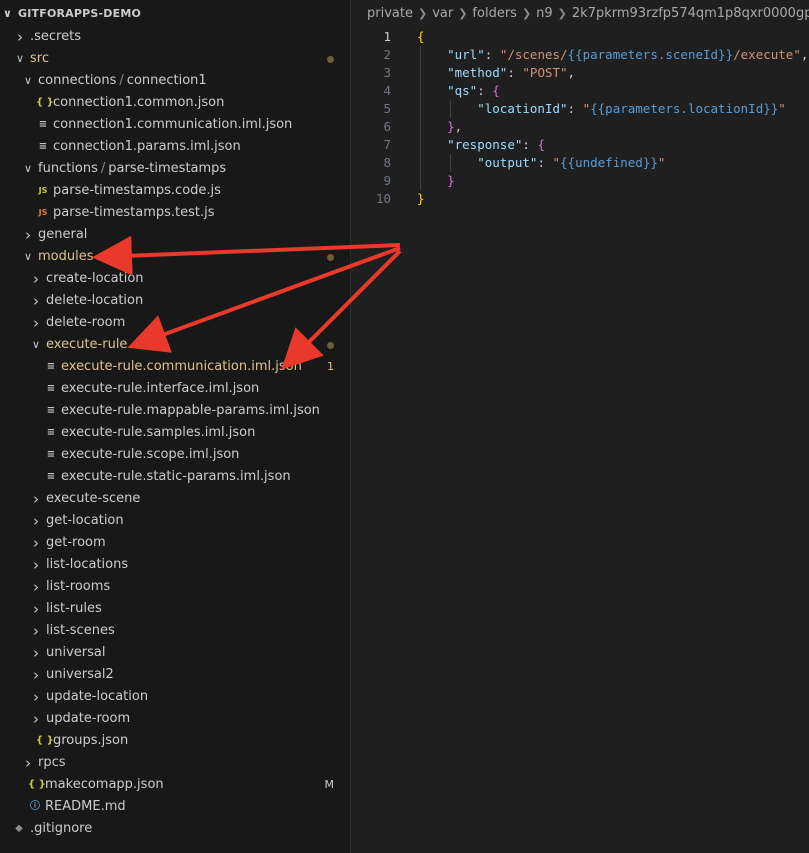 This screenshot has height=853, width=809. Describe the element at coordinates (175, 587) in the screenshot. I see `tree-folder-list-rooms: › list-rooms` at that location.